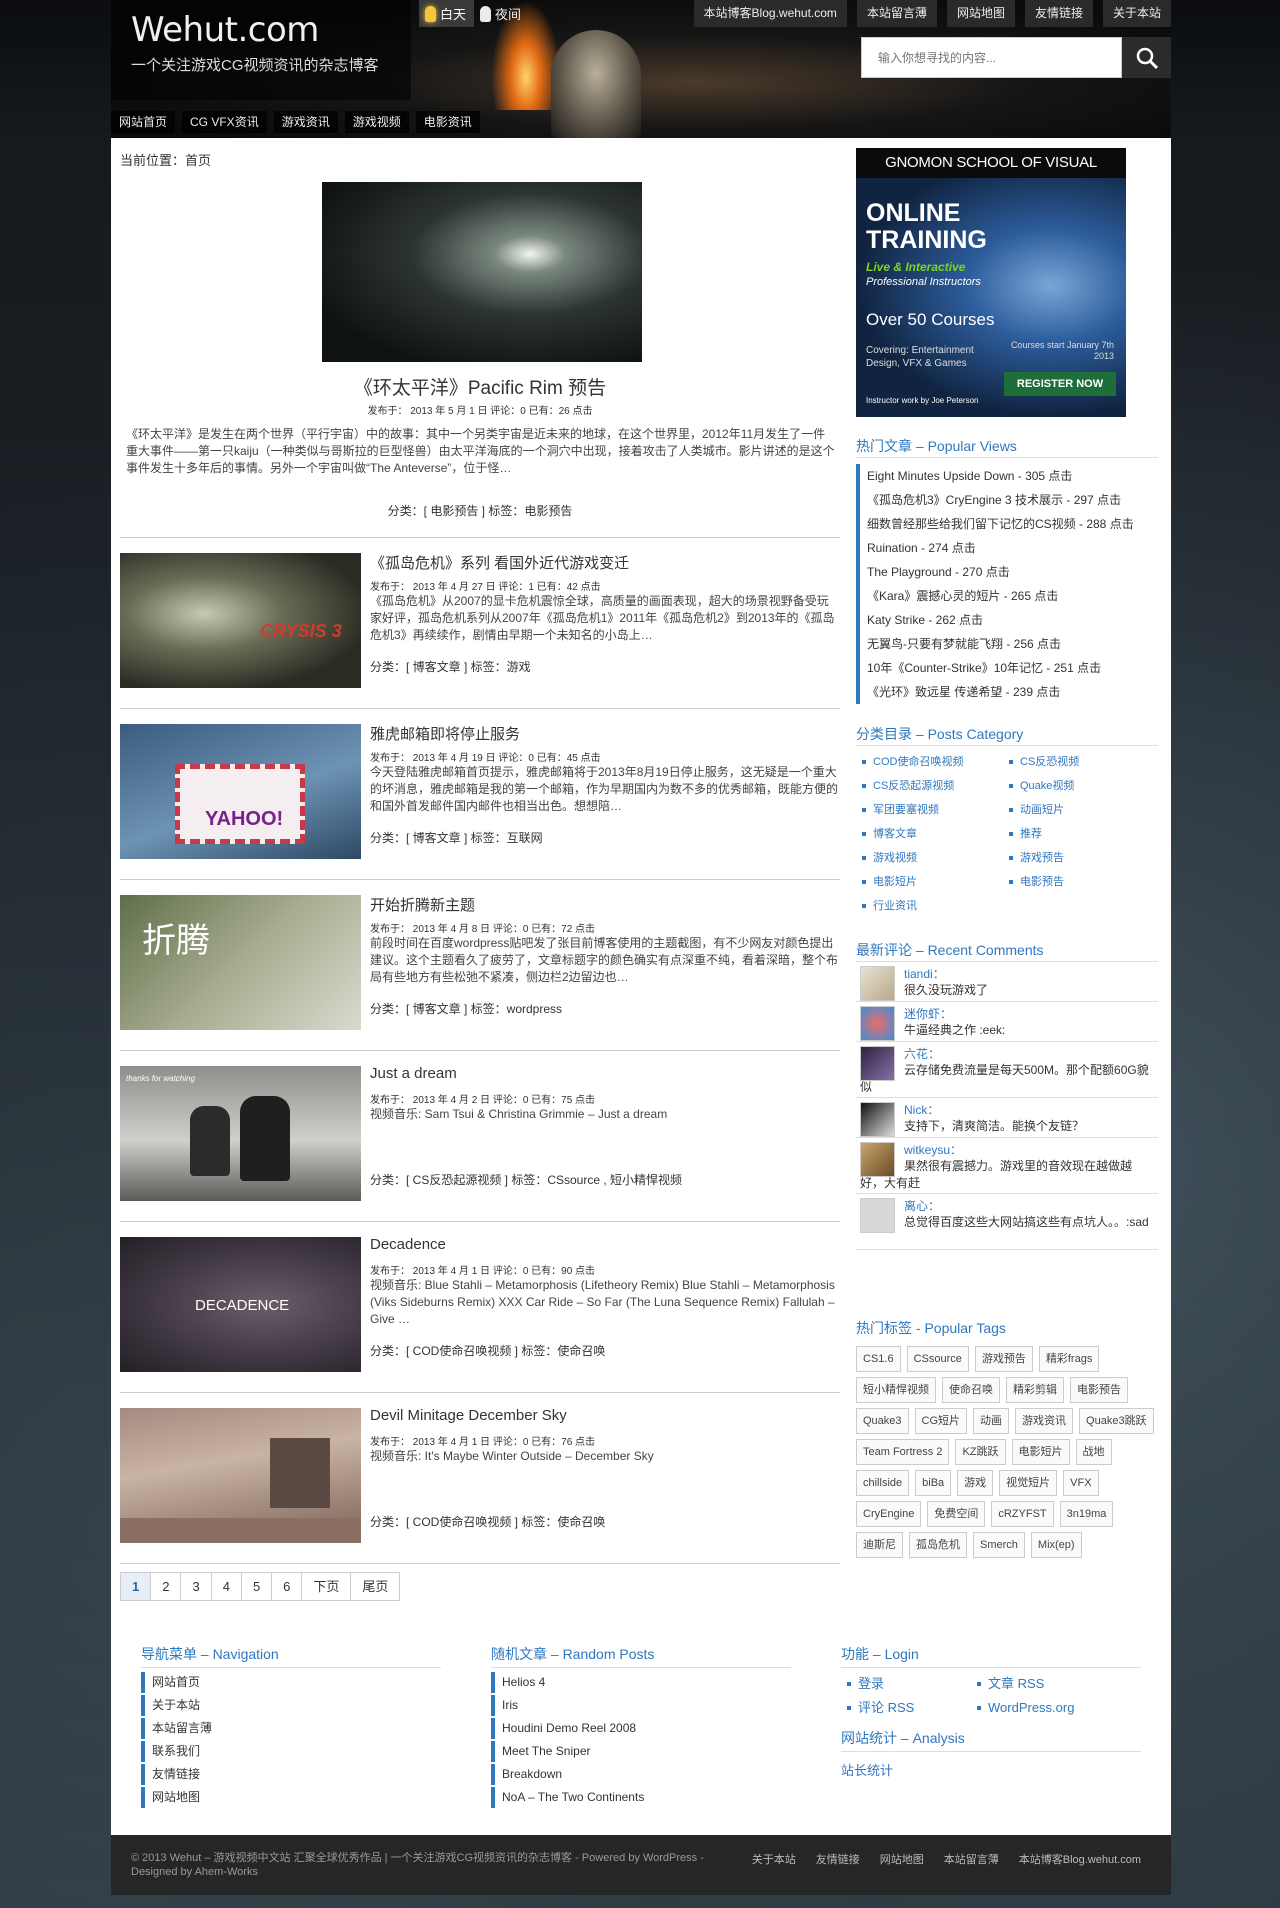  I want to click on post-categories: 分类：[ CS反恐起源视频 ] 标签：CSsource , 短小精悍视频, so click(526, 1179).